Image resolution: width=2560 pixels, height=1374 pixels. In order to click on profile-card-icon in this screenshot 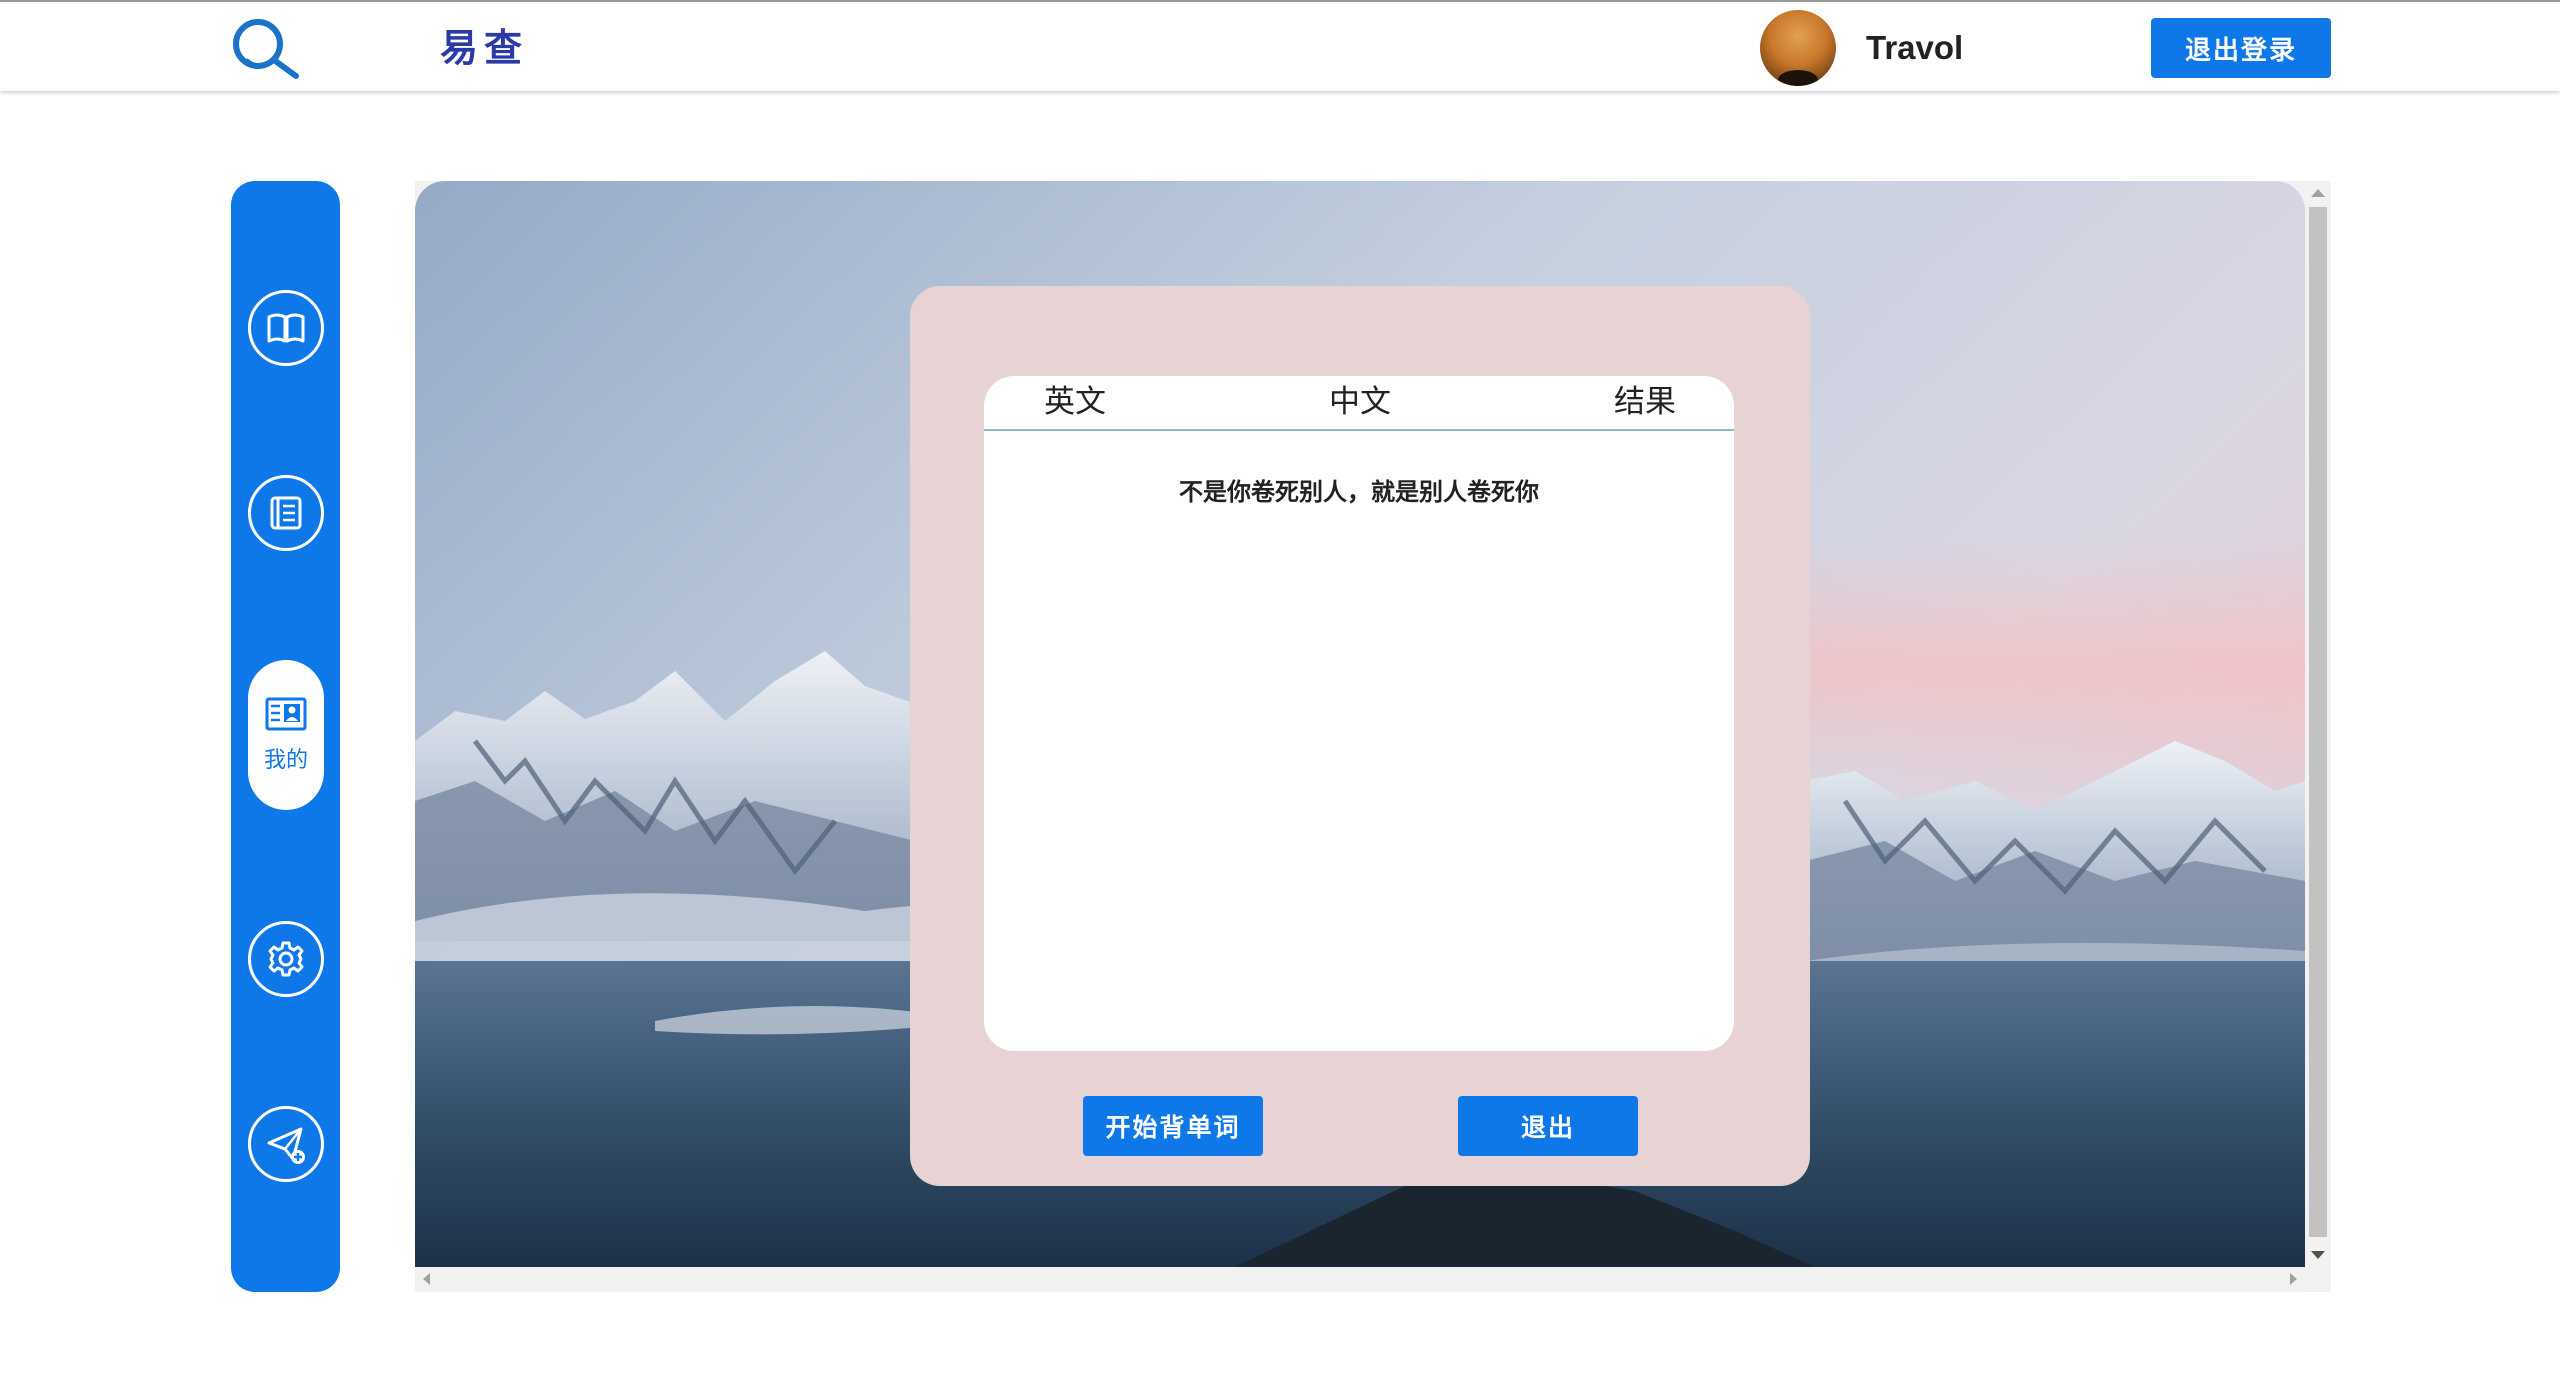, I will do `click(286, 714)`.